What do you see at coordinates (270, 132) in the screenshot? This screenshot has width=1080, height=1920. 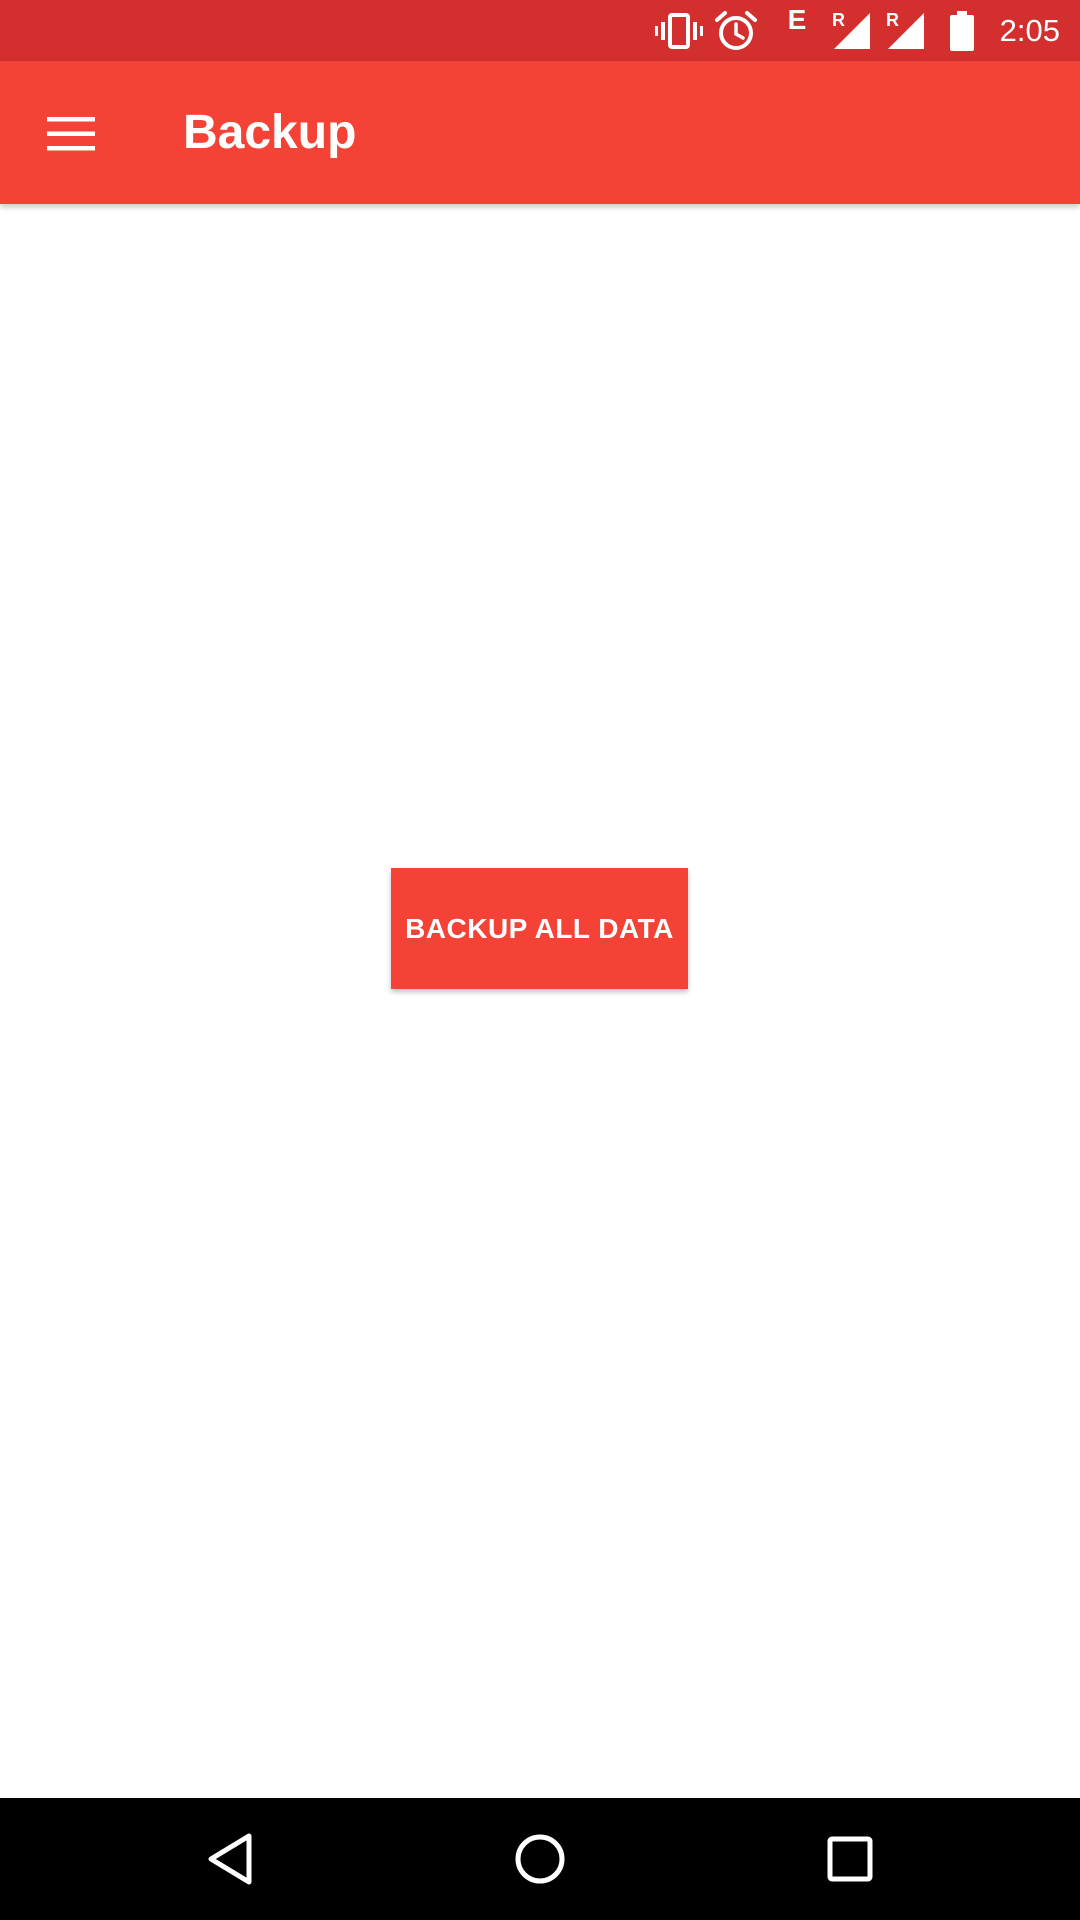 I see `page-title: Backup` at bounding box center [270, 132].